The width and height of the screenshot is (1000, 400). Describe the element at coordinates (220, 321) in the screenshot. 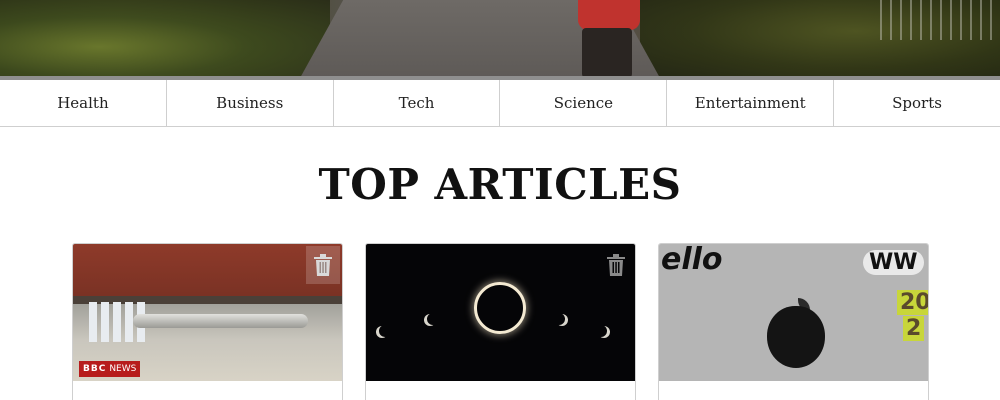

I see `thumbnail-pipe` at that location.